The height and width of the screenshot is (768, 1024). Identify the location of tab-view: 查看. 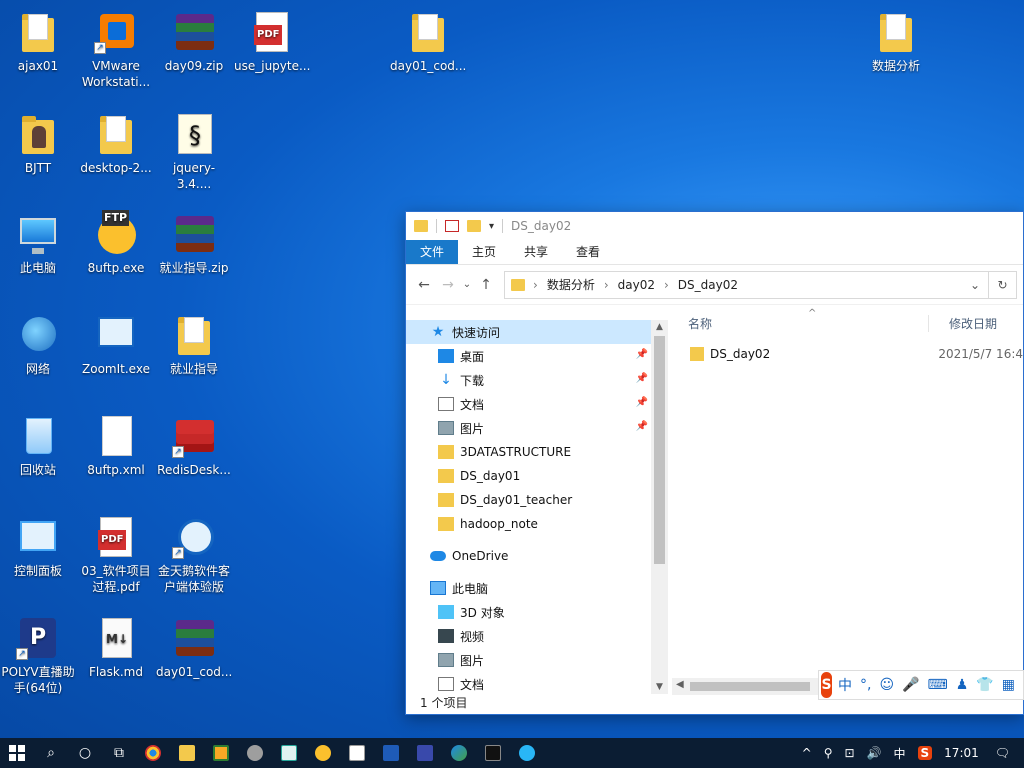
(588, 252).